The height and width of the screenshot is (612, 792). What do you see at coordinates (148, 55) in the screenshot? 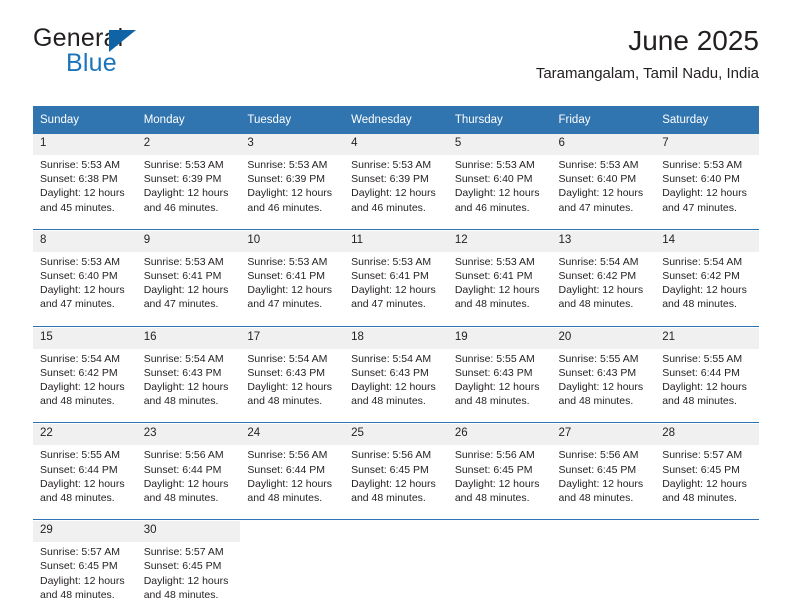
I see `general-blue-logo: General Blue` at bounding box center [148, 55].